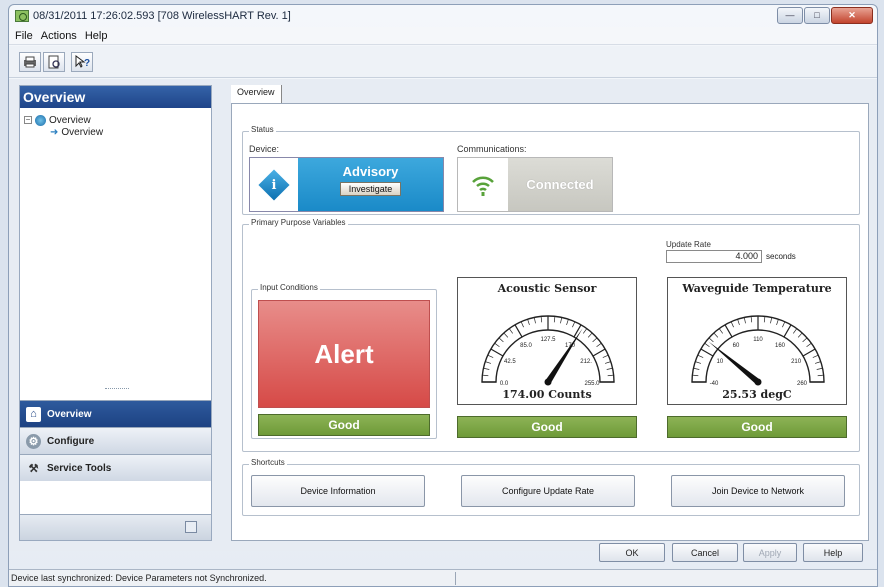 This screenshot has width=884, height=587. I want to click on gauge-title: Acoustic Sensor, so click(547, 288).